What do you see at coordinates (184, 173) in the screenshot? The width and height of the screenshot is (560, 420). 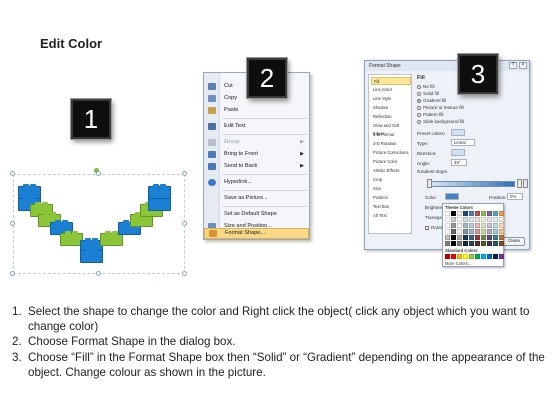 I see `resize-handle-ne` at bounding box center [184, 173].